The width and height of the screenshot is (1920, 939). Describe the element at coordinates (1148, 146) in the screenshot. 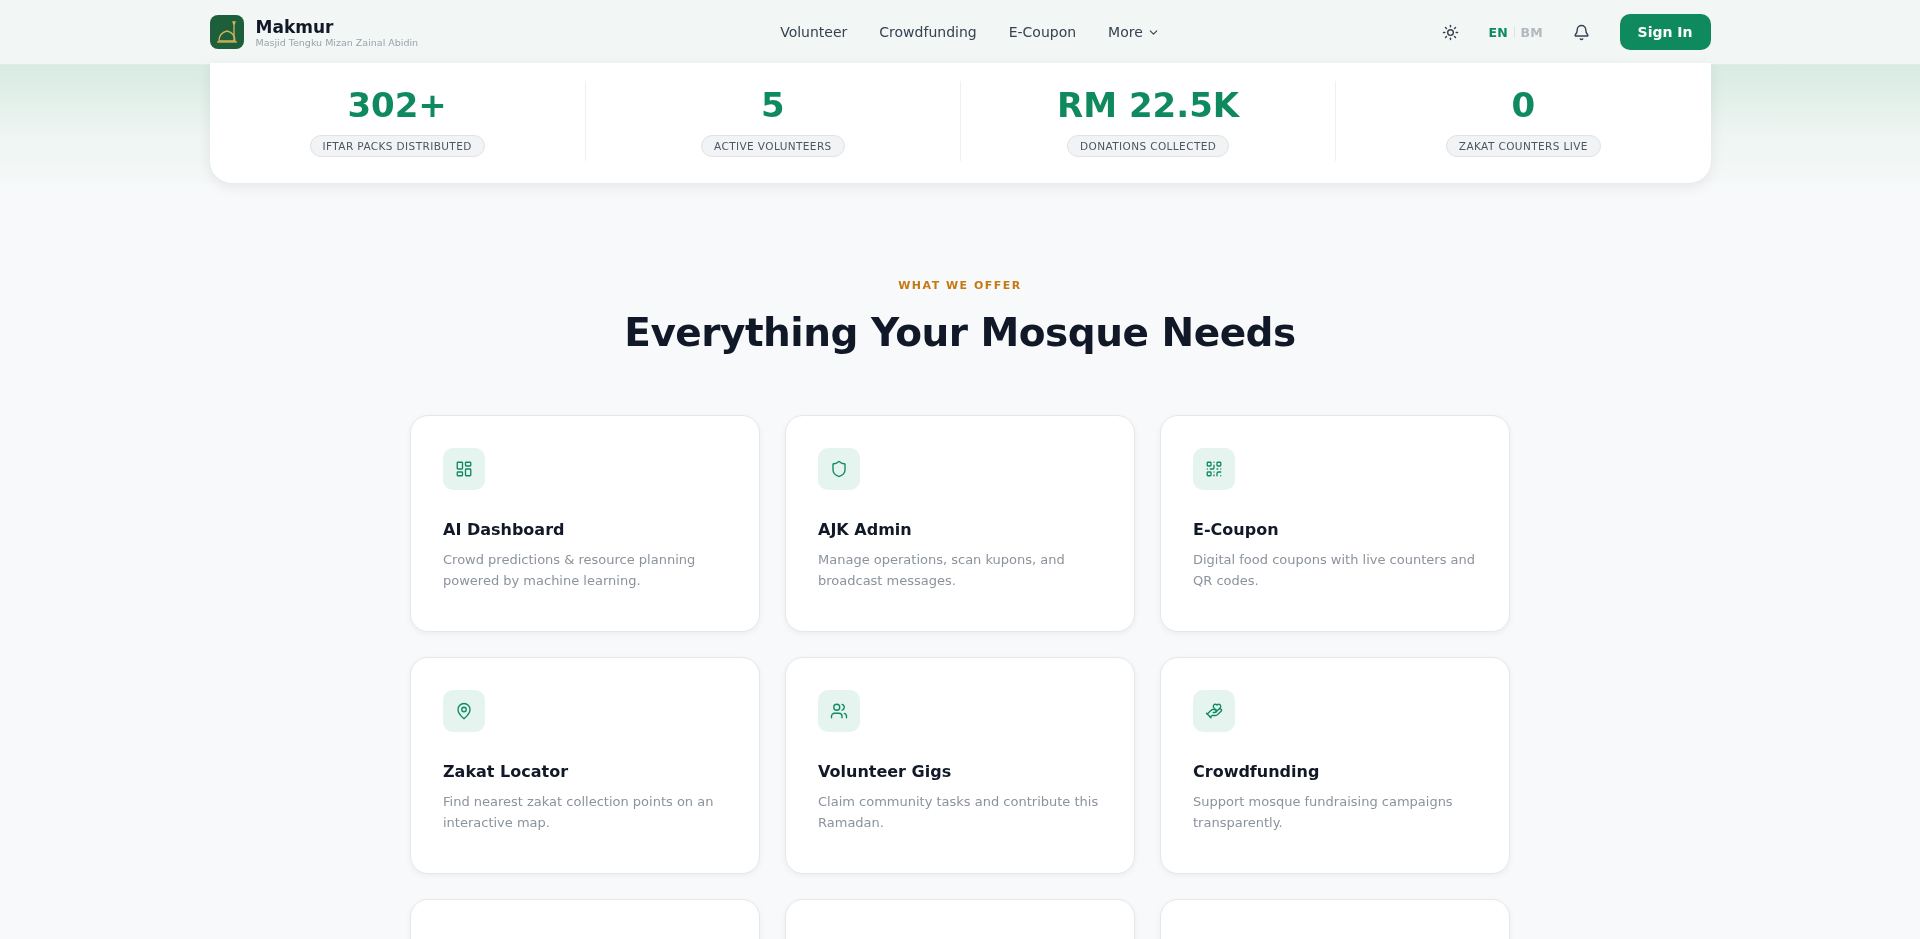

I see `stat-label: DONATIONS COLLECTED` at that location.